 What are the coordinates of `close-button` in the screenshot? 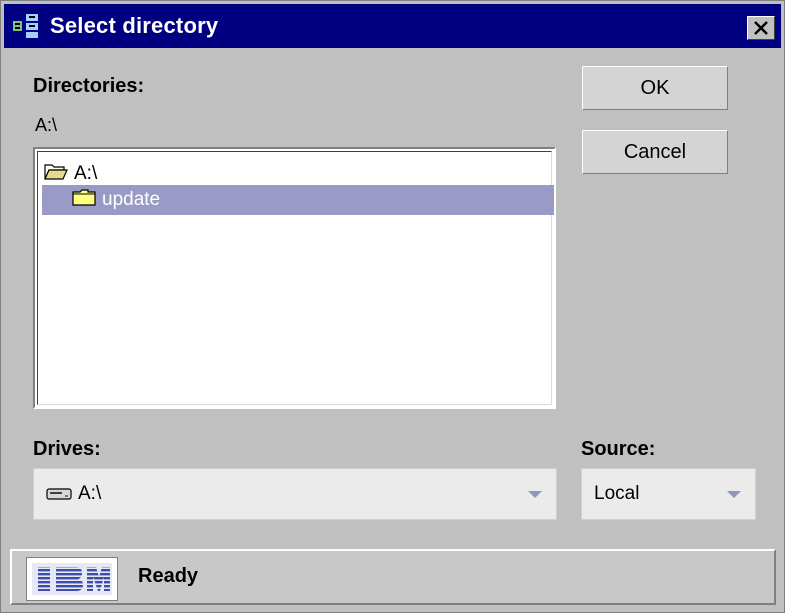 It's located at (761, 28).